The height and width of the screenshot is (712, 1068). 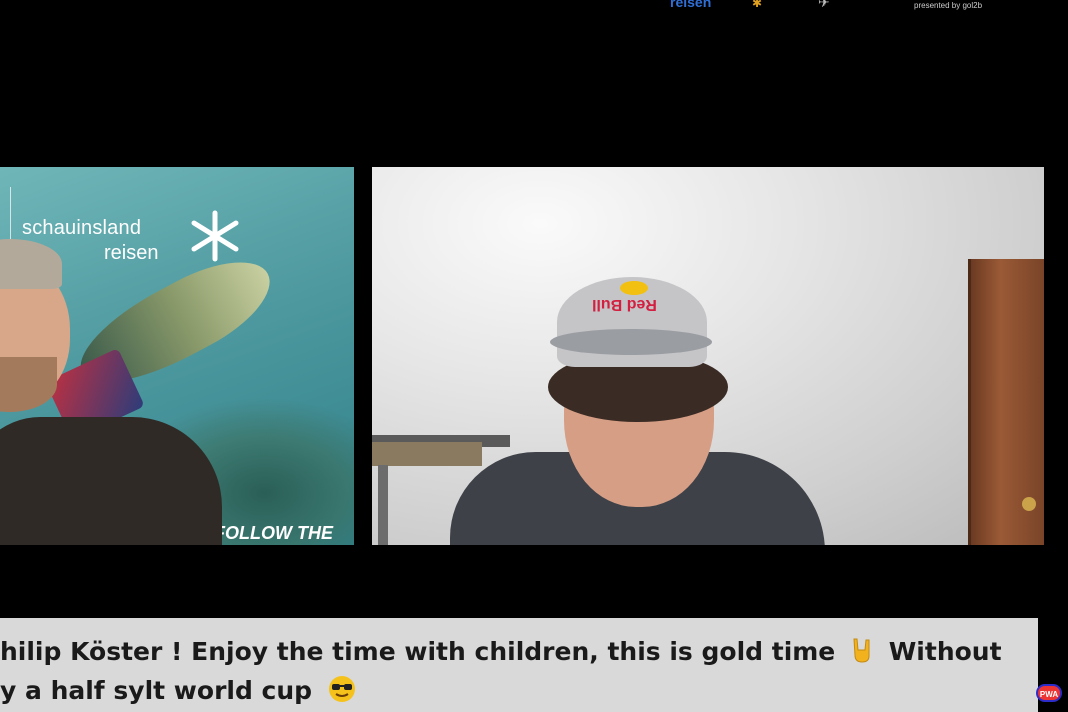 I want to click on chat-line-2: y a half sylt world cup, so click(x=178, y=689).